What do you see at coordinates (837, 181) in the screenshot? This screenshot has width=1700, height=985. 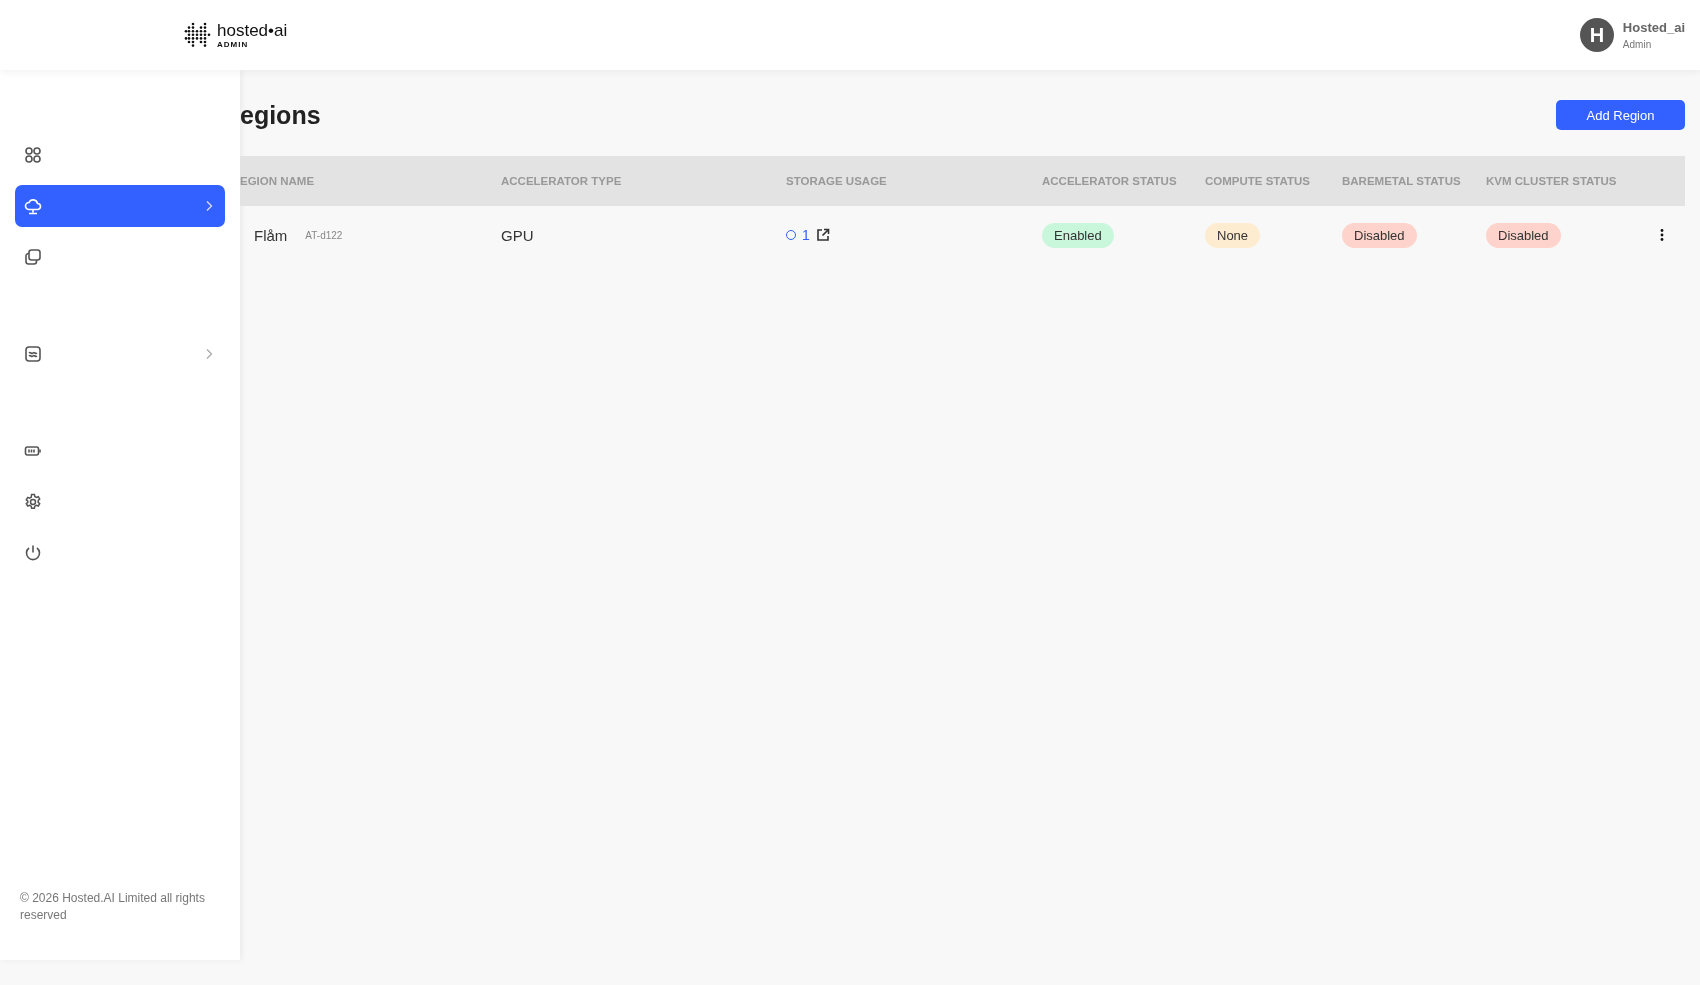 I see `column-header: STORAGE USAGE` at bounding box center [837, 181].